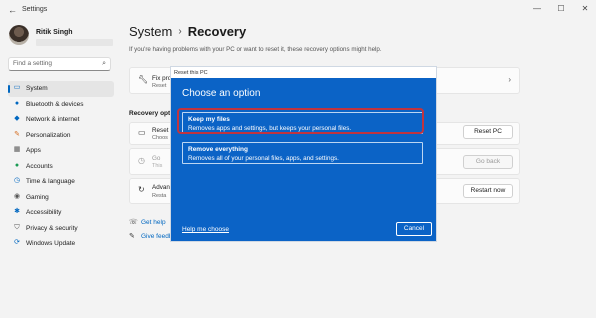 The image size is (596, 318). I want to click on fix-problems-title: Fix pro, so click(162, 78).